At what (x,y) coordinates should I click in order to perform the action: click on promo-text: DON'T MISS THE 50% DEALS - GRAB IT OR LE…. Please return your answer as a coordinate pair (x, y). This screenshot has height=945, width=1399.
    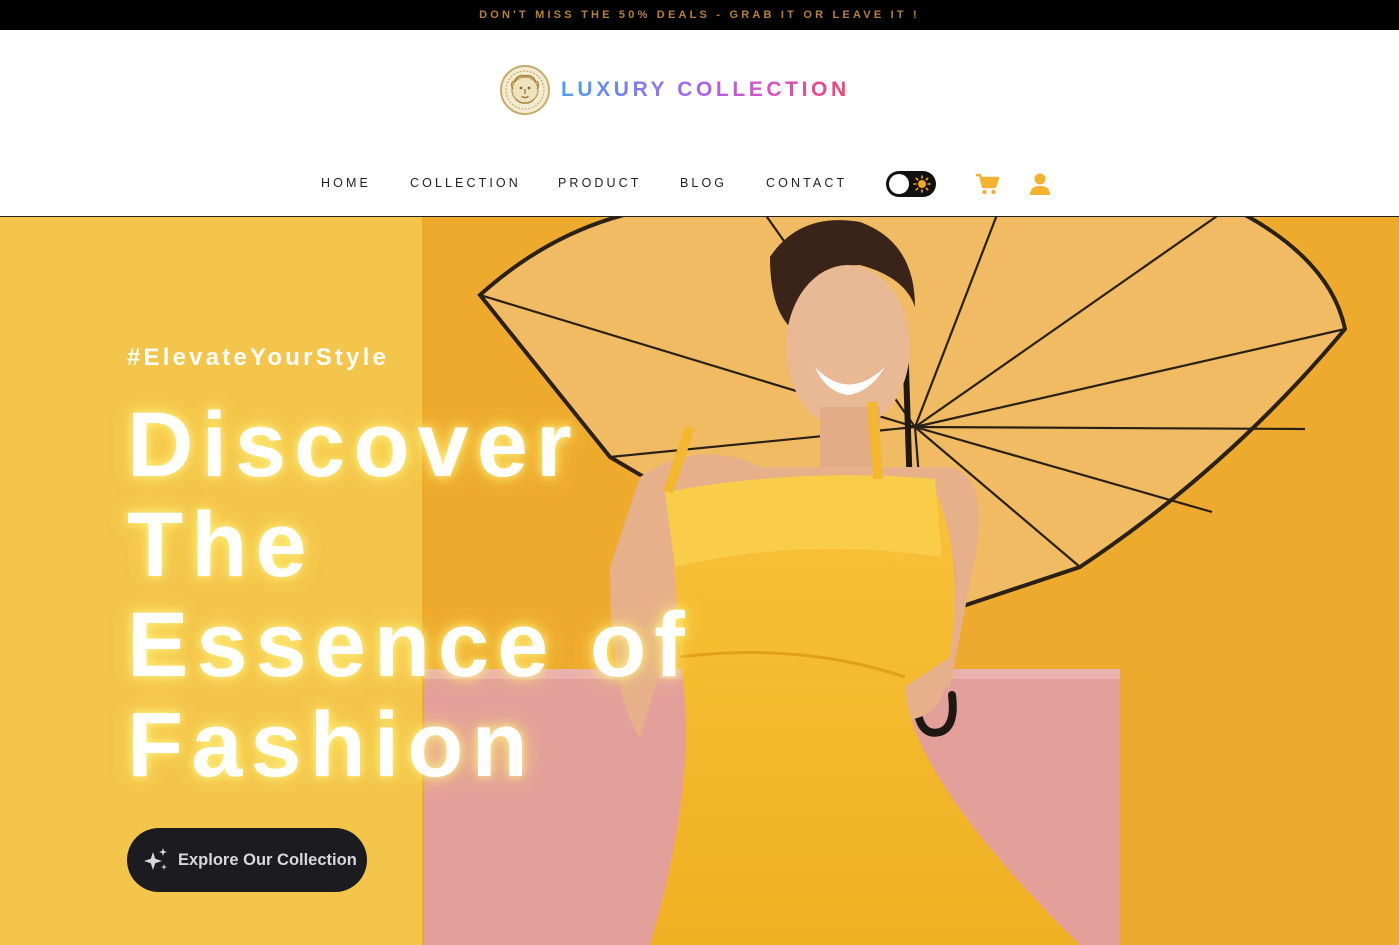
    Looking at the image, I should click on (699, 15).